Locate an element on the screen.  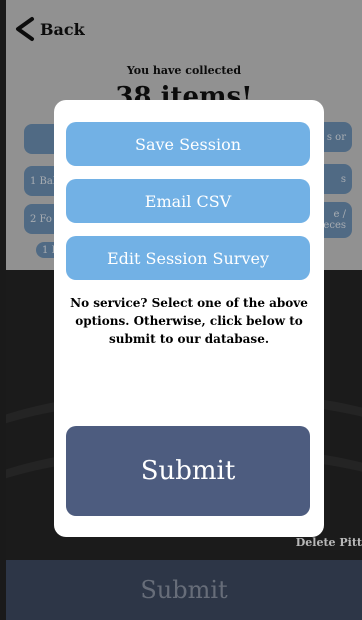
save-session-button: Save Session is located at coordinates (188, 144).